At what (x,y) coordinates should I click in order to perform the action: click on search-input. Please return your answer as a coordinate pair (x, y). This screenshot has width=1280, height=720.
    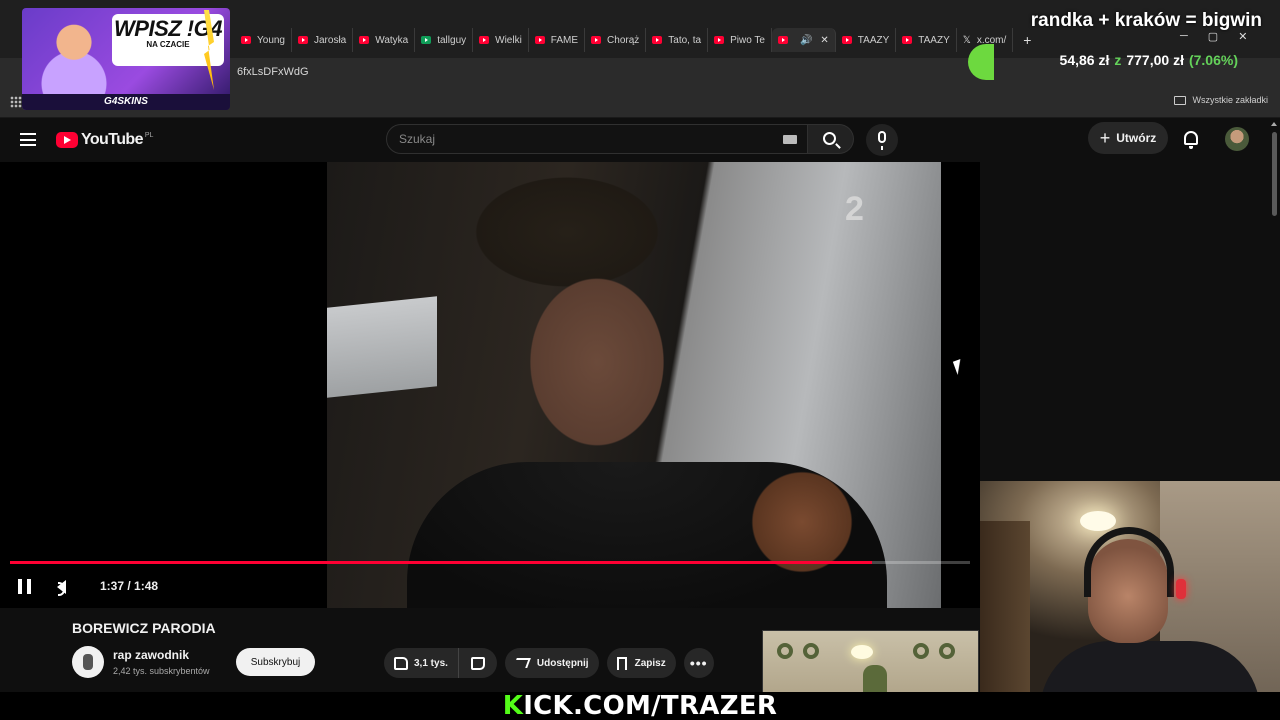
    Looking at the image, I should click on (579, 139).